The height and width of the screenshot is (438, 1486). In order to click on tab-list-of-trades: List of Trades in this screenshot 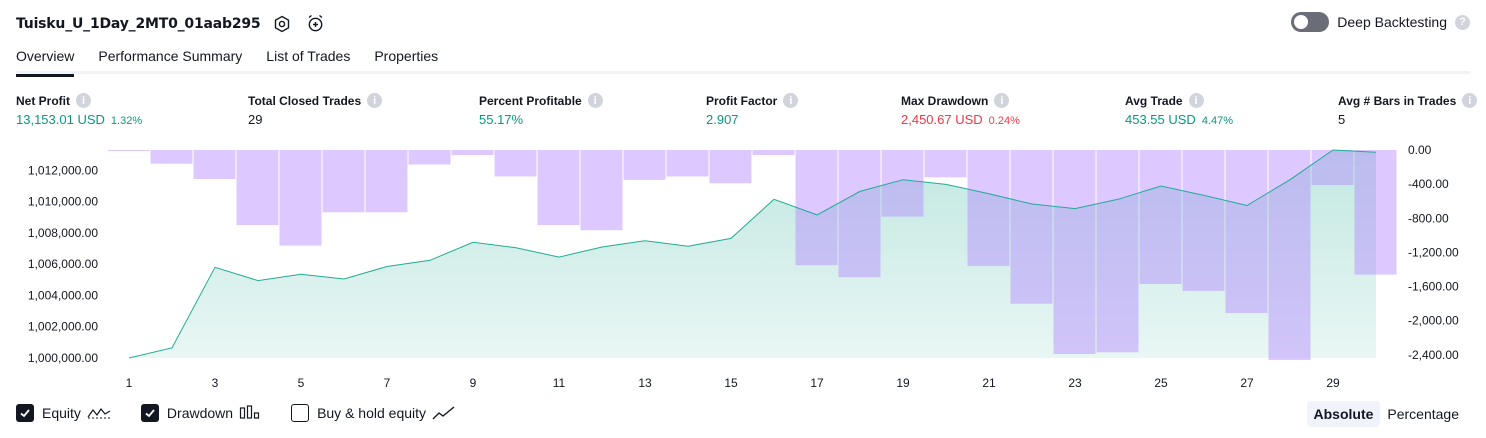, I will do `click(308, 59)`.